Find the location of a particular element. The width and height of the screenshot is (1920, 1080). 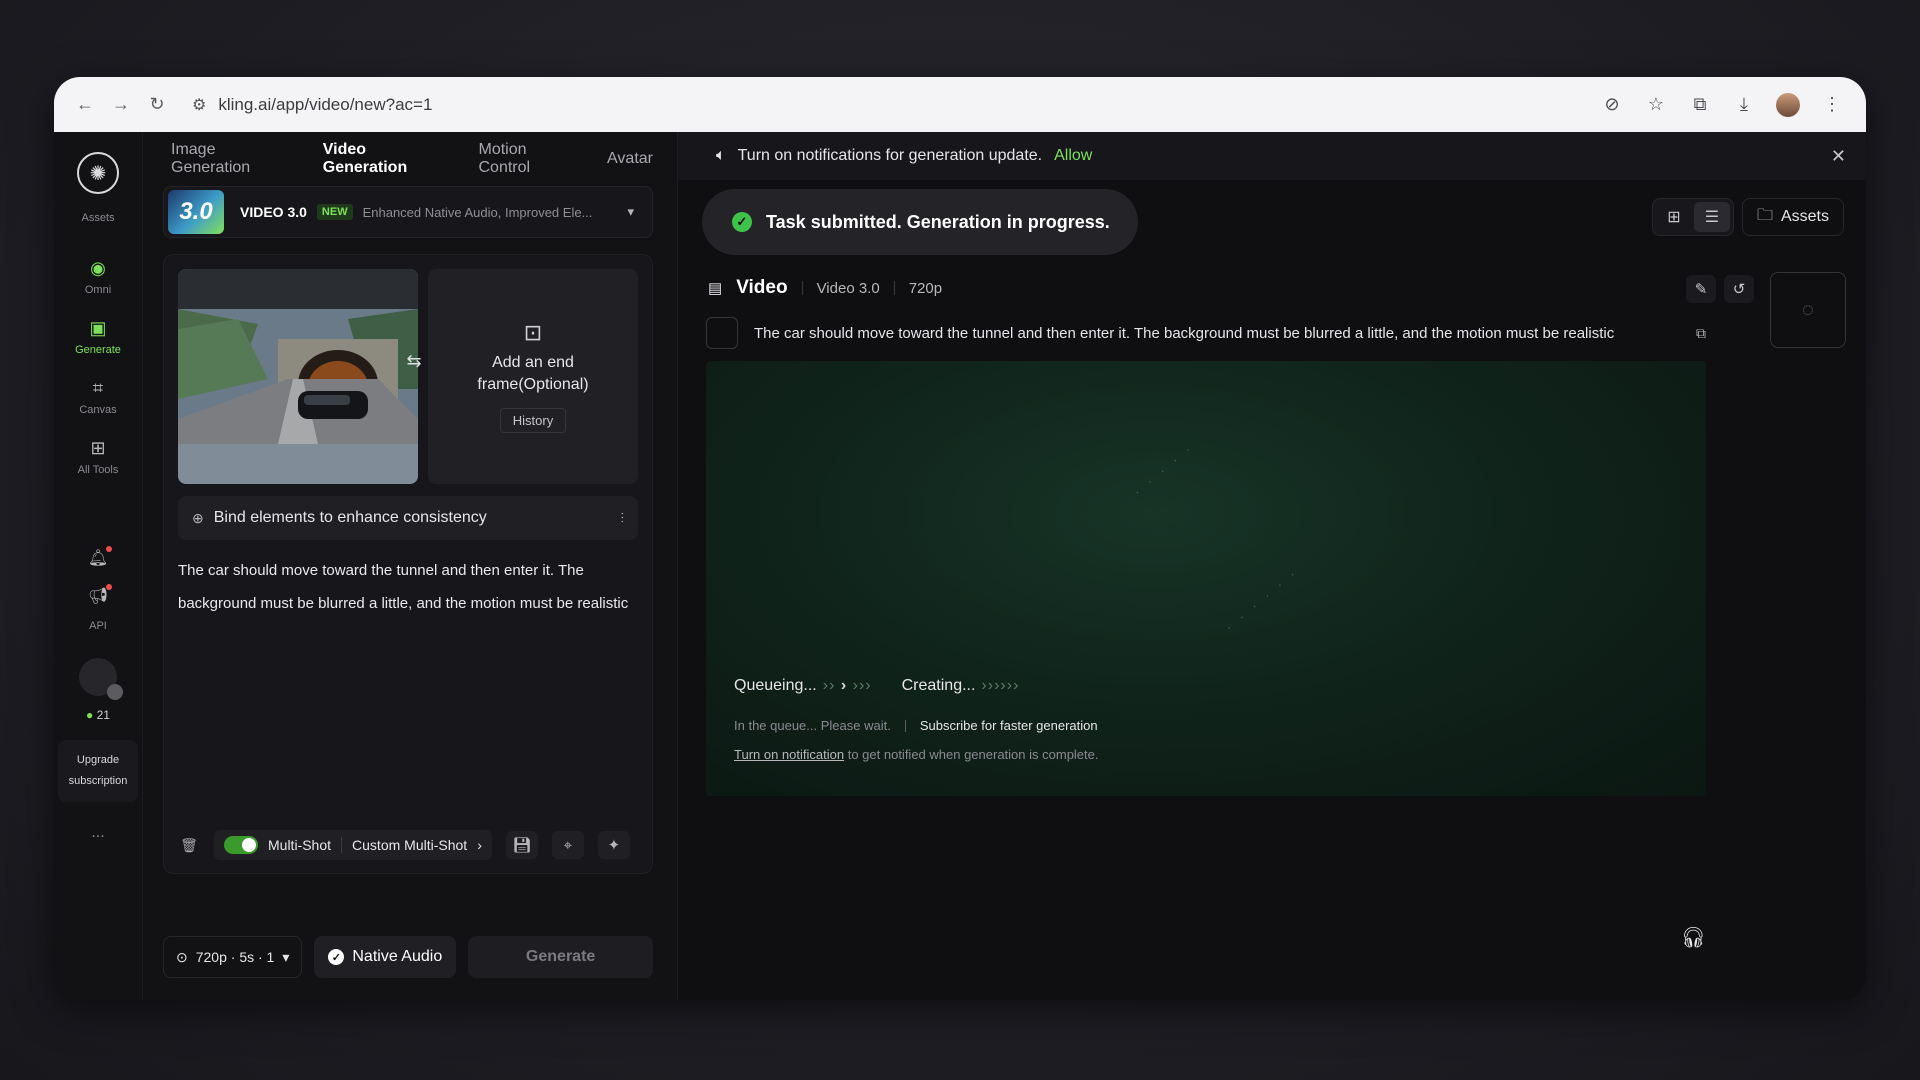

select-checkbox is located at coordinates (722, 333).